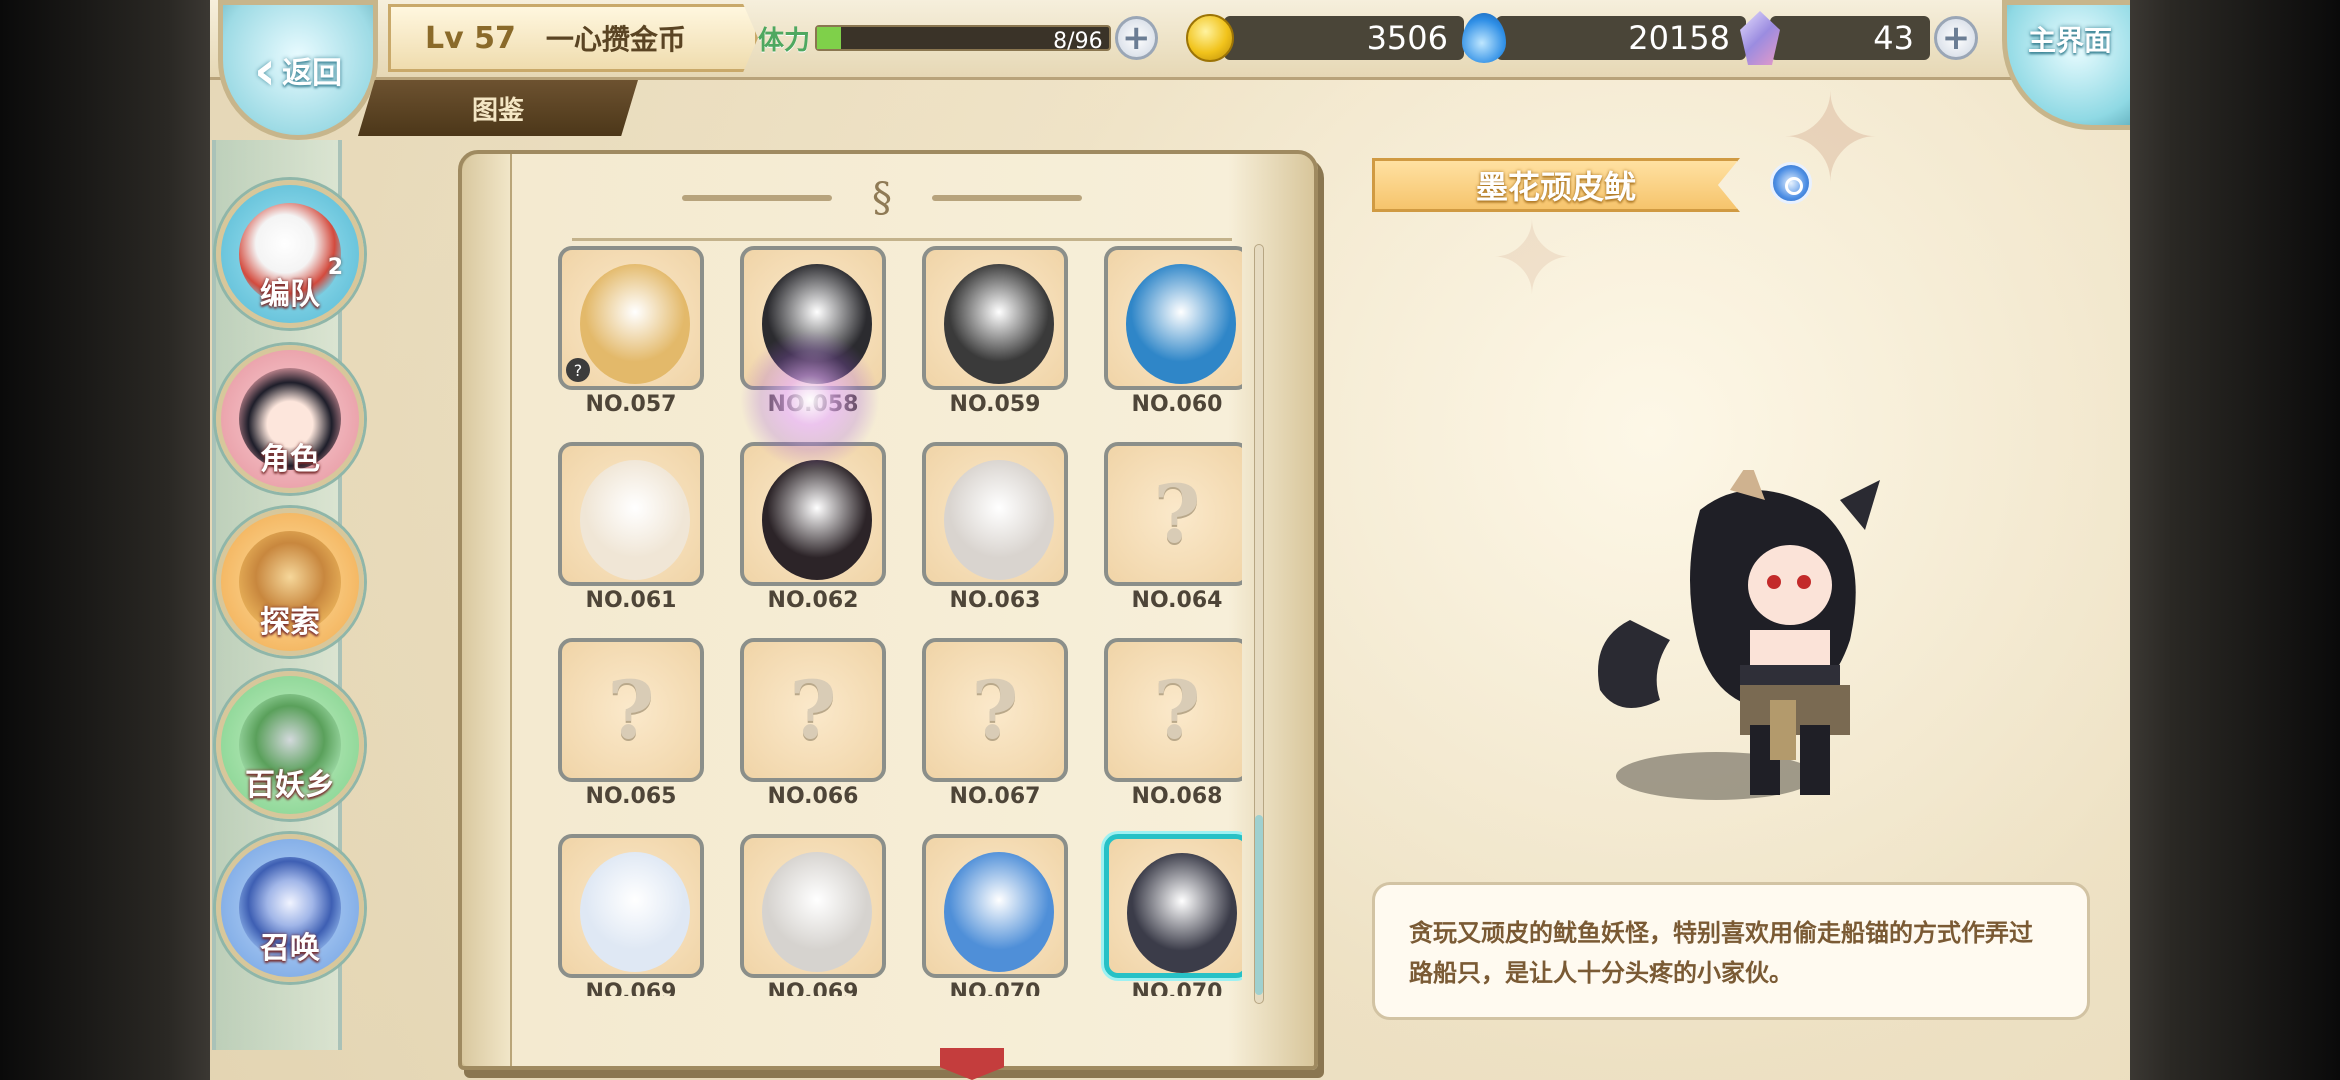 This screenshot has width=2340, height=1080. Describe the element at coordinates (1739, 632) in the screenshot. I see `monster-portrait` at that location.